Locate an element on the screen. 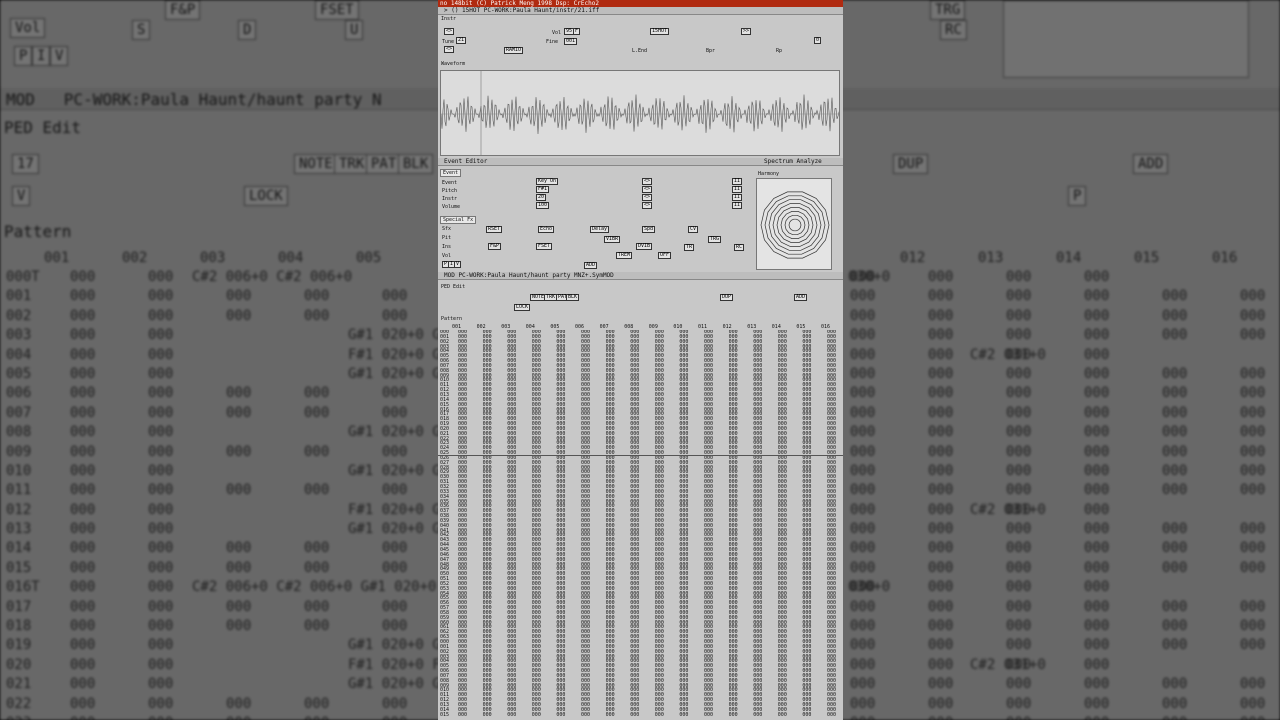  waveform-display is located at coordinates (640, 113).